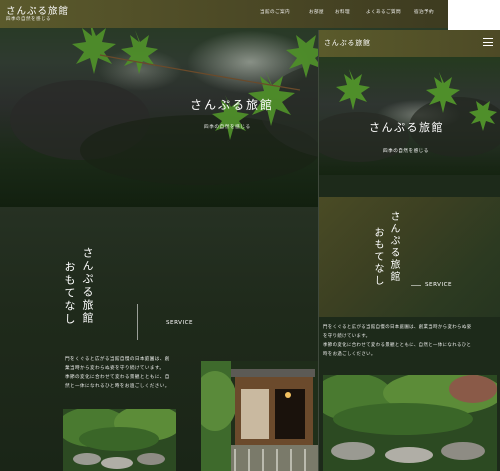  What do you see at coordinates (349, 354) in the screenshot?
I see `paragraph-line: 時をお過ごしください。` at bounding box center [349, 354].